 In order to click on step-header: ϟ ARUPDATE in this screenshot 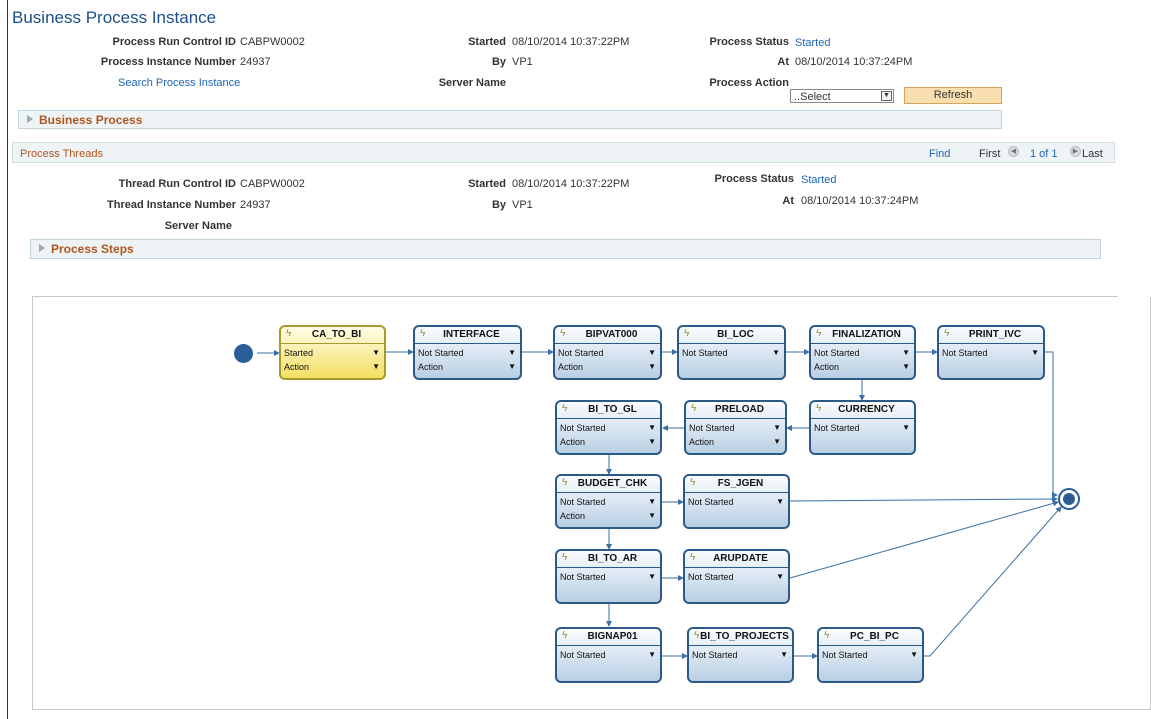, I will do `click(736, 559)`.